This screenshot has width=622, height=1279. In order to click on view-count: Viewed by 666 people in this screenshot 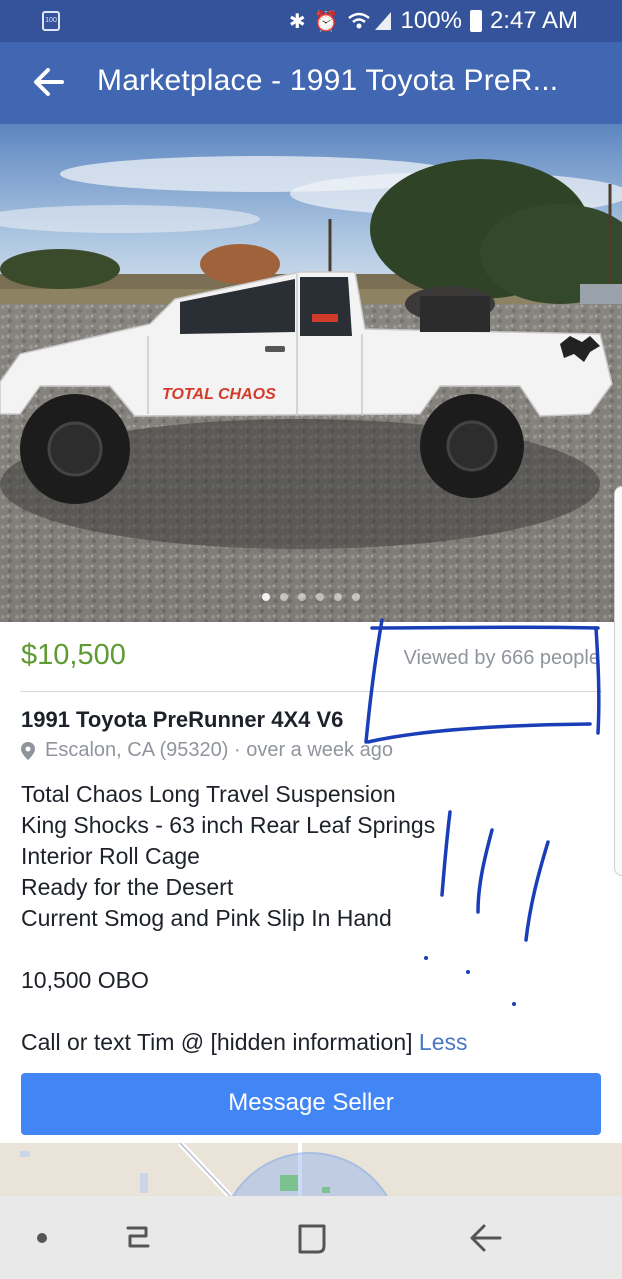, I will do `click(501, 658)`.